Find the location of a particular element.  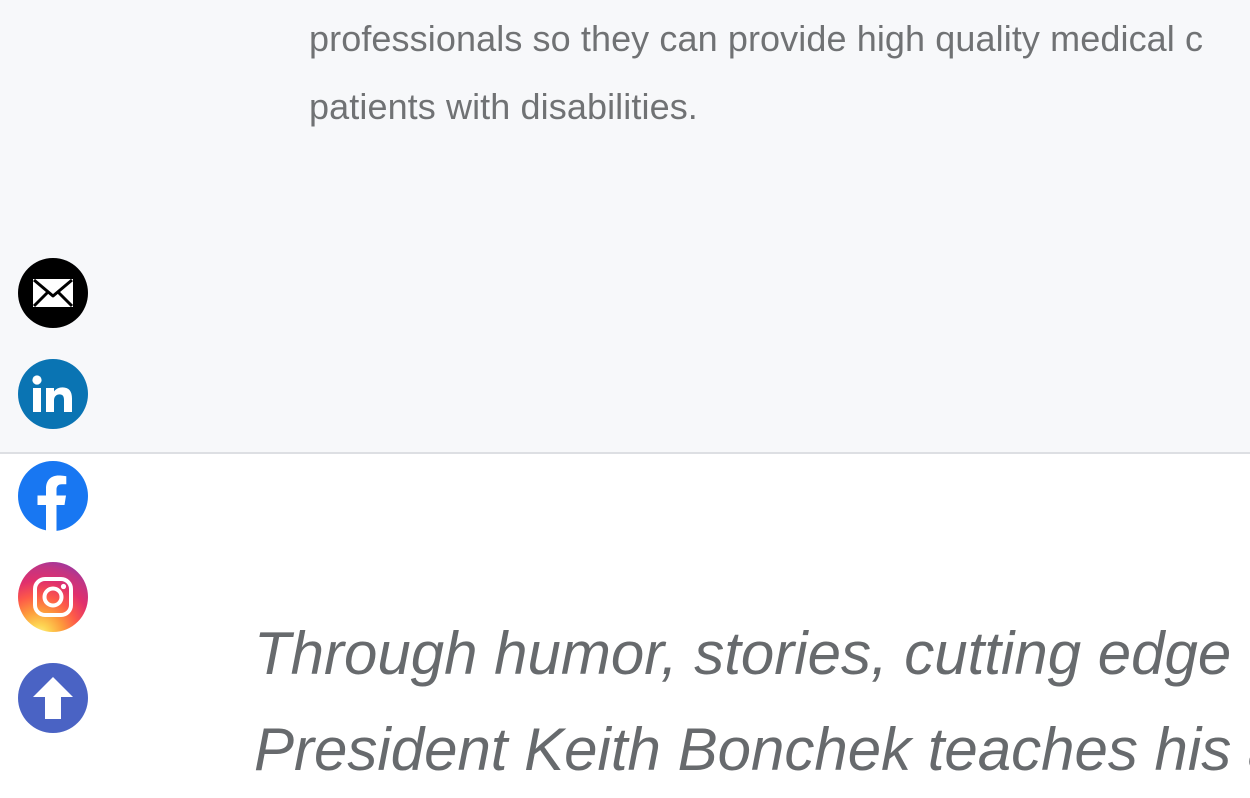

instagram-share-button is located at coordinates (53, 597).